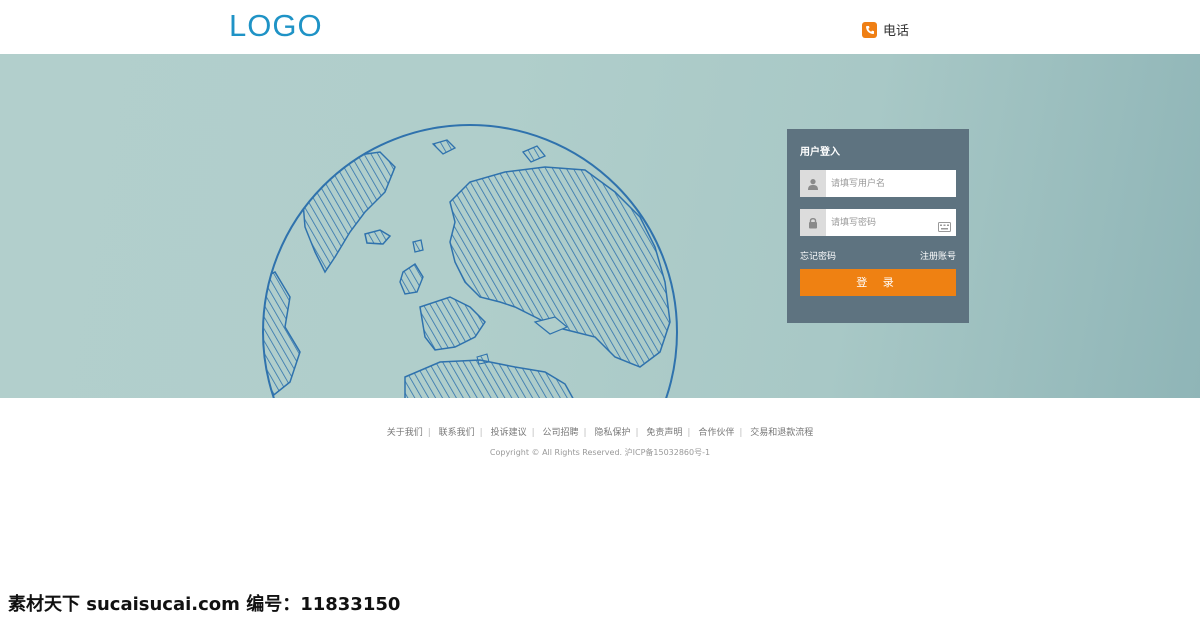  I want to click on password-field, so click(878, 222).